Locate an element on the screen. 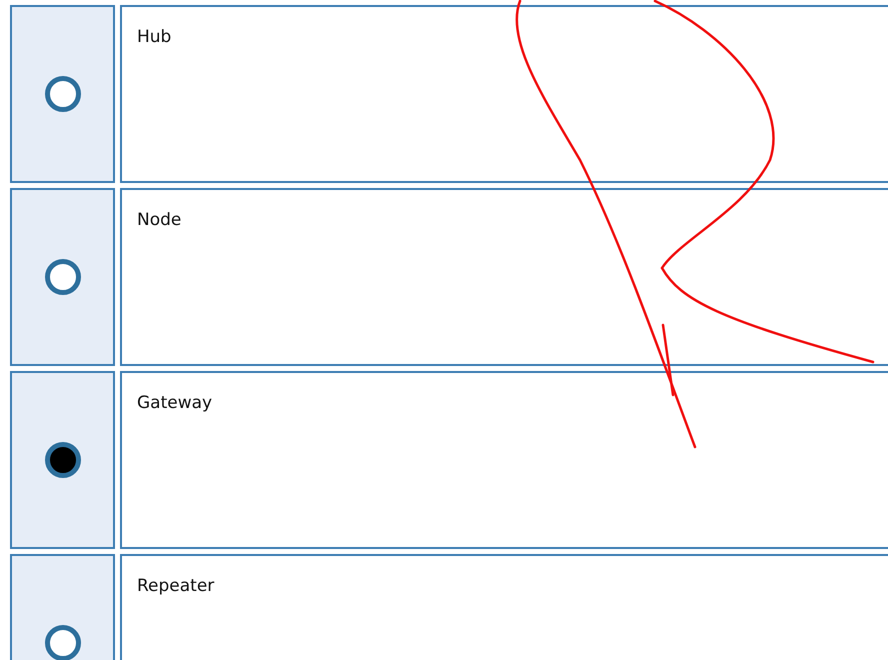  option-label: Gateway is located at coordinates (174, 403).